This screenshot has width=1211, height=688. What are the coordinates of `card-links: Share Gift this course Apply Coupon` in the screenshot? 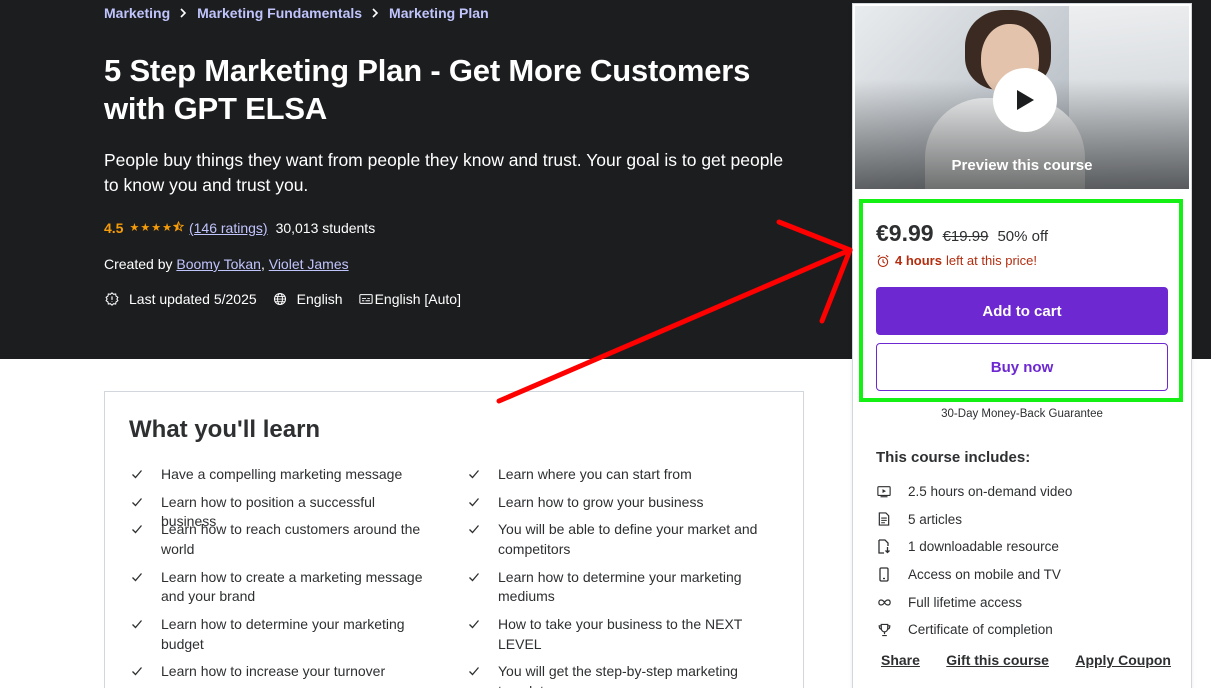 It's located at (1026, 660).